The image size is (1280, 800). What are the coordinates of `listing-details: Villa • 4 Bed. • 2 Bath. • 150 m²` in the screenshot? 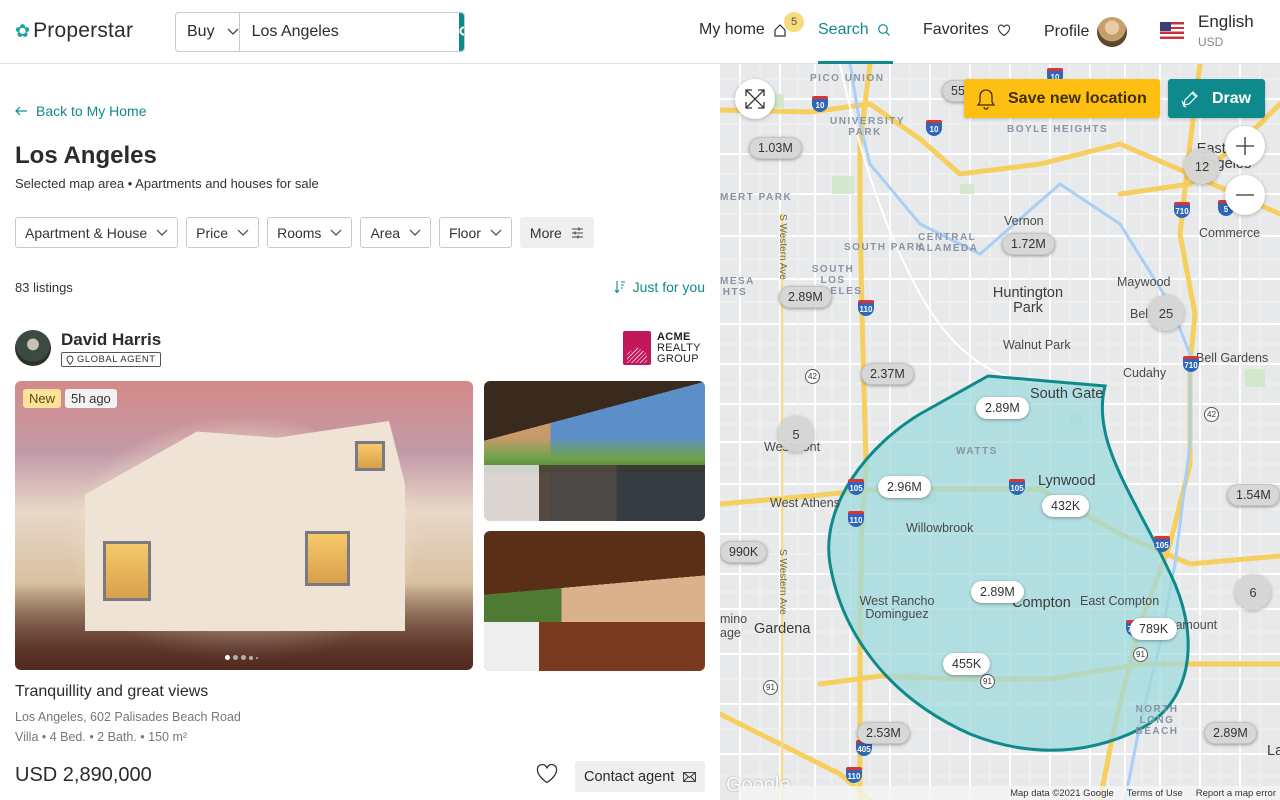 It's located at (101, 737).